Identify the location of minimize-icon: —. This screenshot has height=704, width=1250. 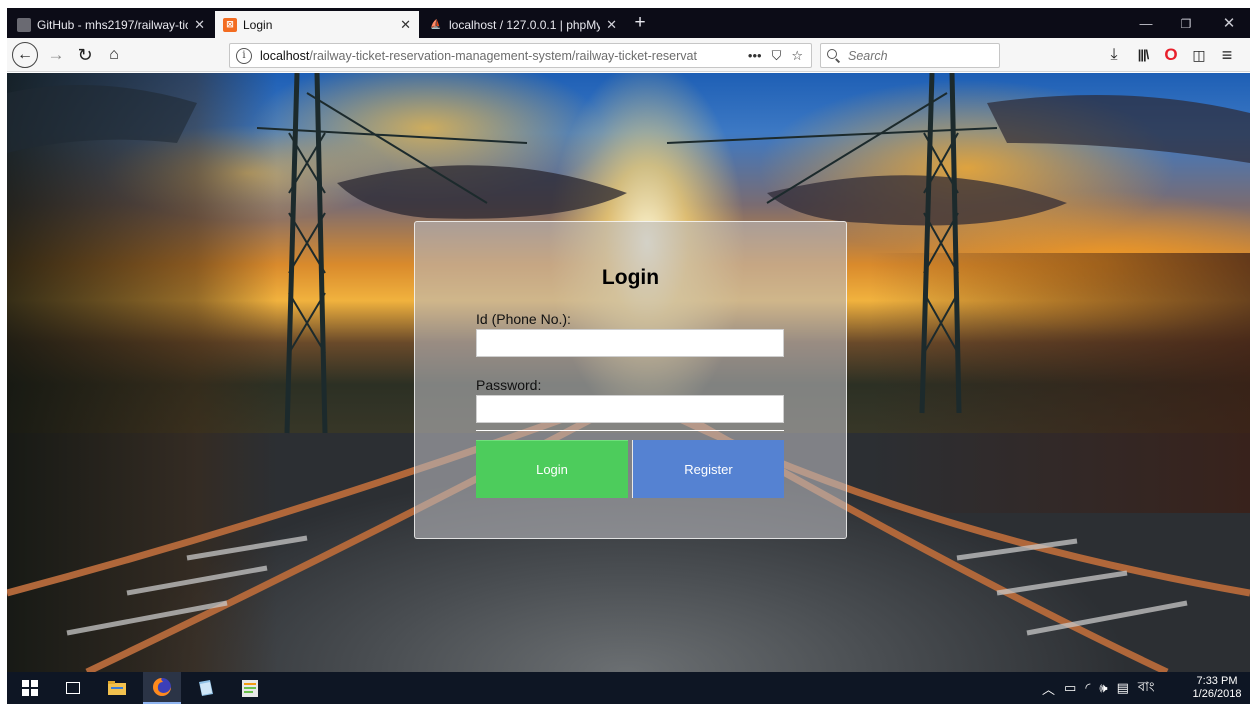
(1146, 24).